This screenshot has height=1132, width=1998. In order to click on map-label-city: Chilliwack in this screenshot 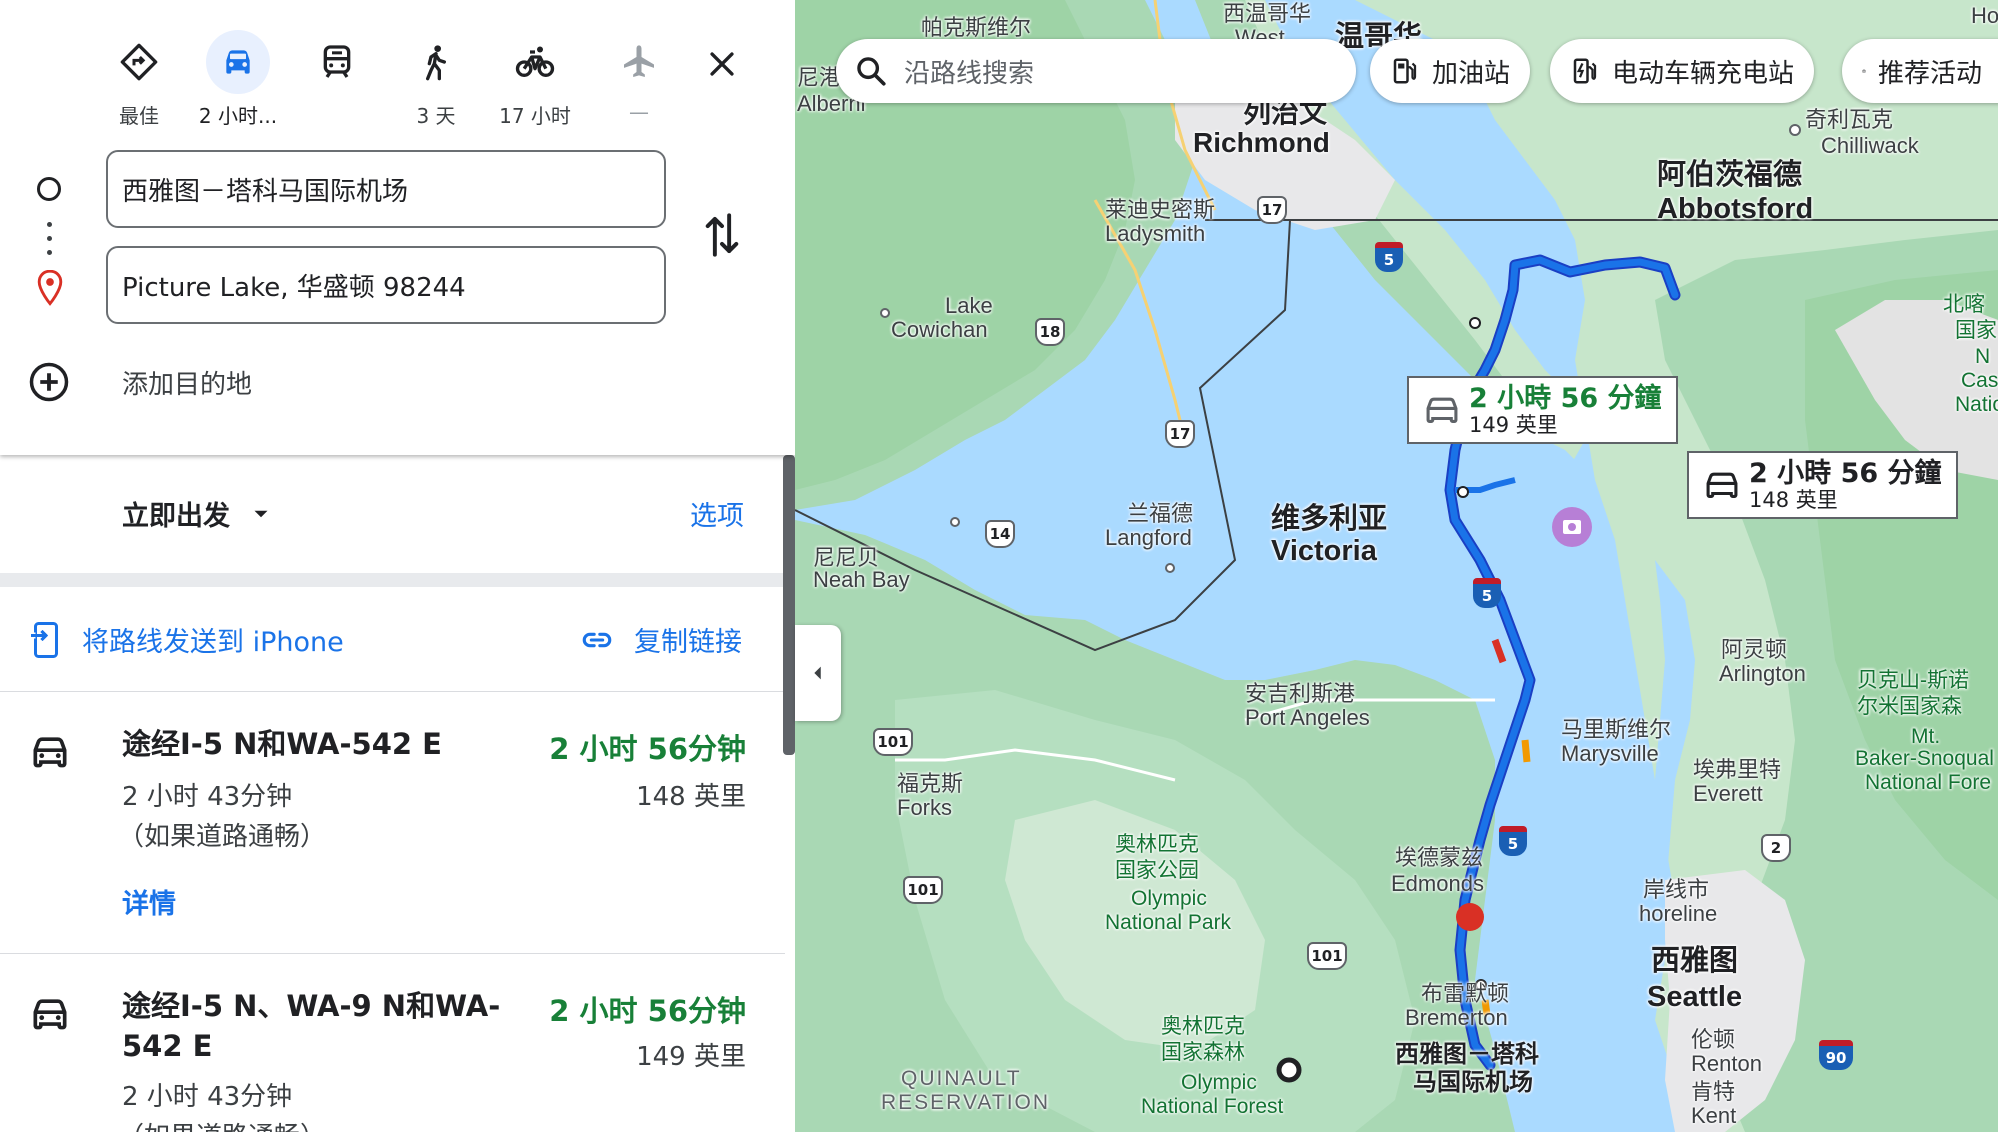, I will do `click(1870, 145)`.